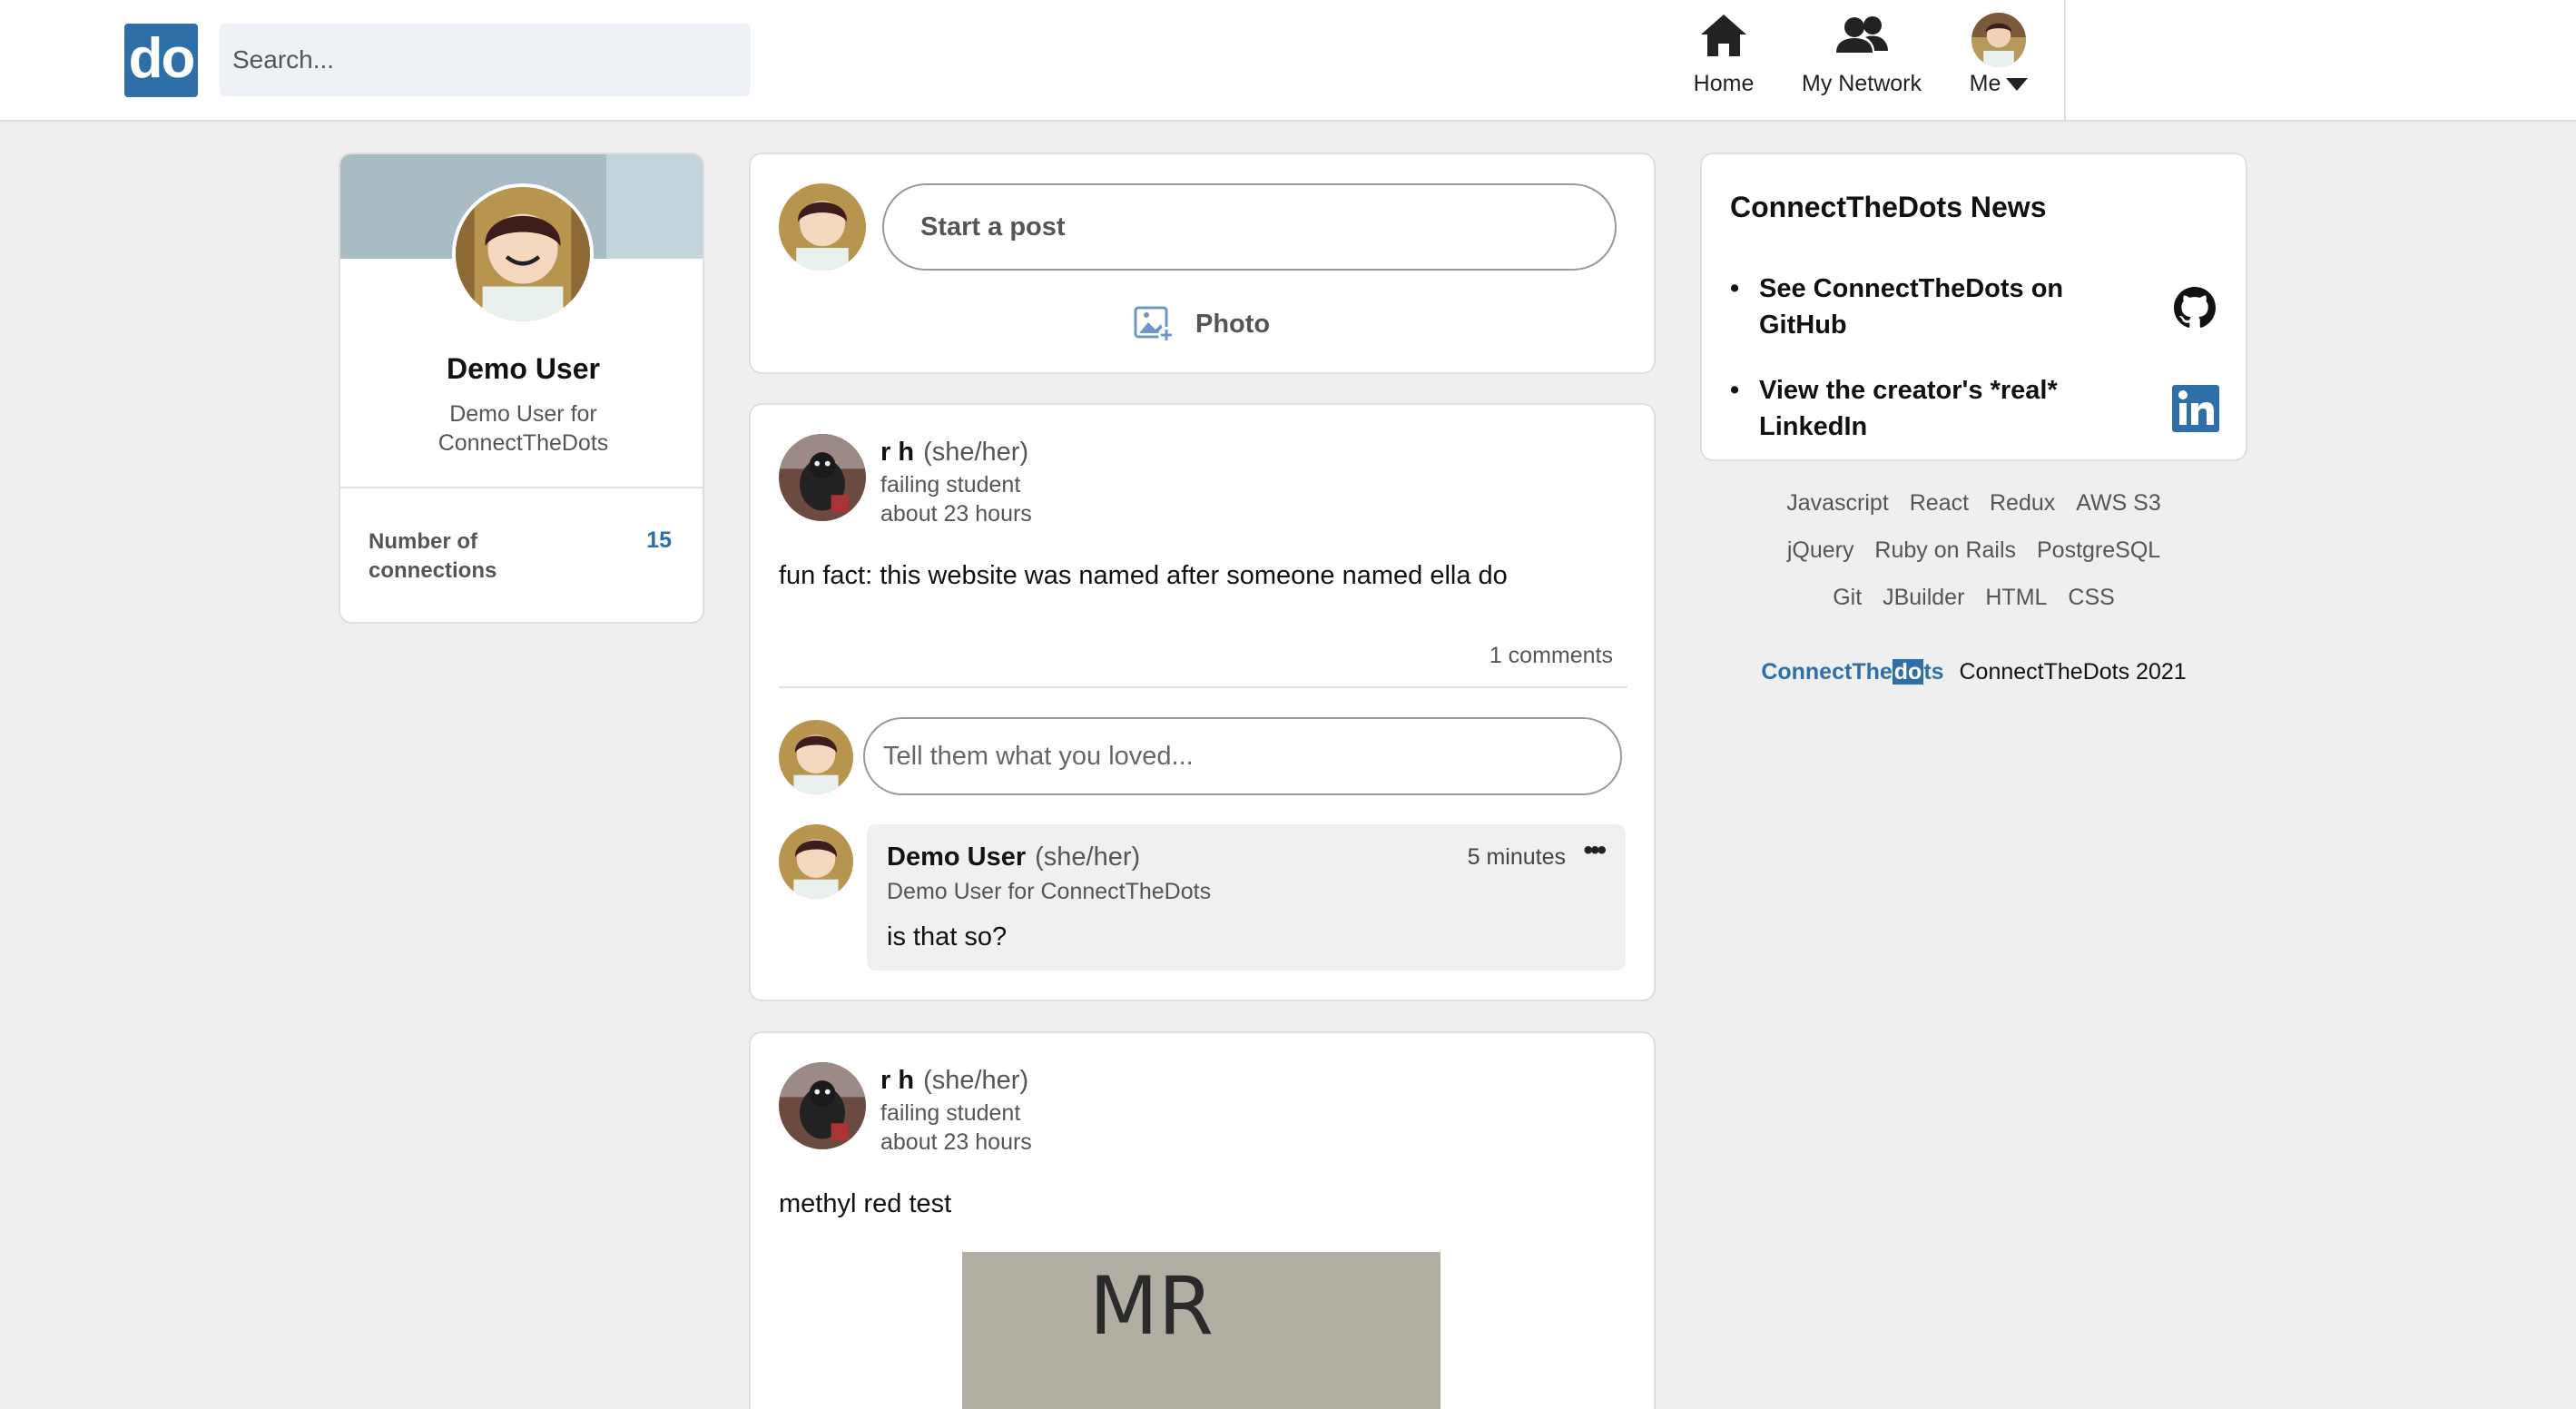  What do you see at coordinates (1985, 83) in the screenshot?
I see `nav-me-label: Me` at bounding box center [1985, 83].